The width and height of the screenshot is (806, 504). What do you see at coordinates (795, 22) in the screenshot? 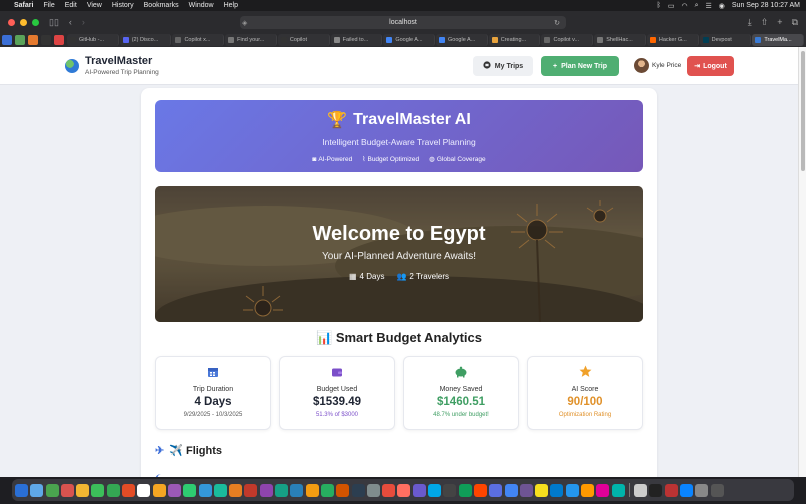
I see `tab-overview-icon: ⧉` at bounding box center [795, 22].